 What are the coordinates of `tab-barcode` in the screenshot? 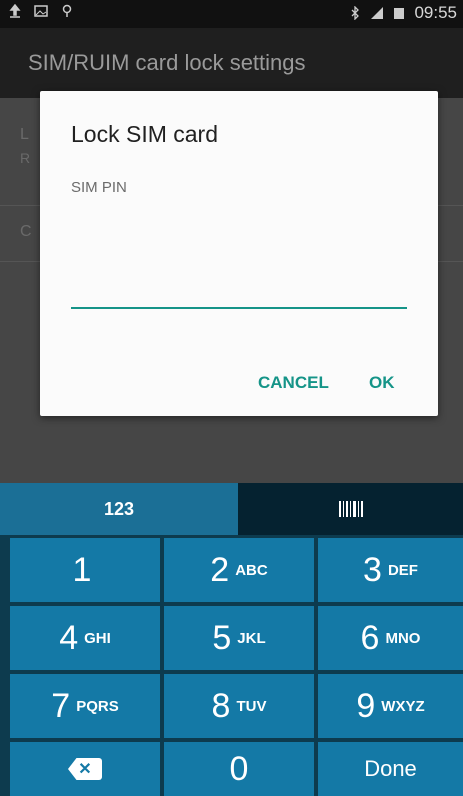 It's located at (350, 509).